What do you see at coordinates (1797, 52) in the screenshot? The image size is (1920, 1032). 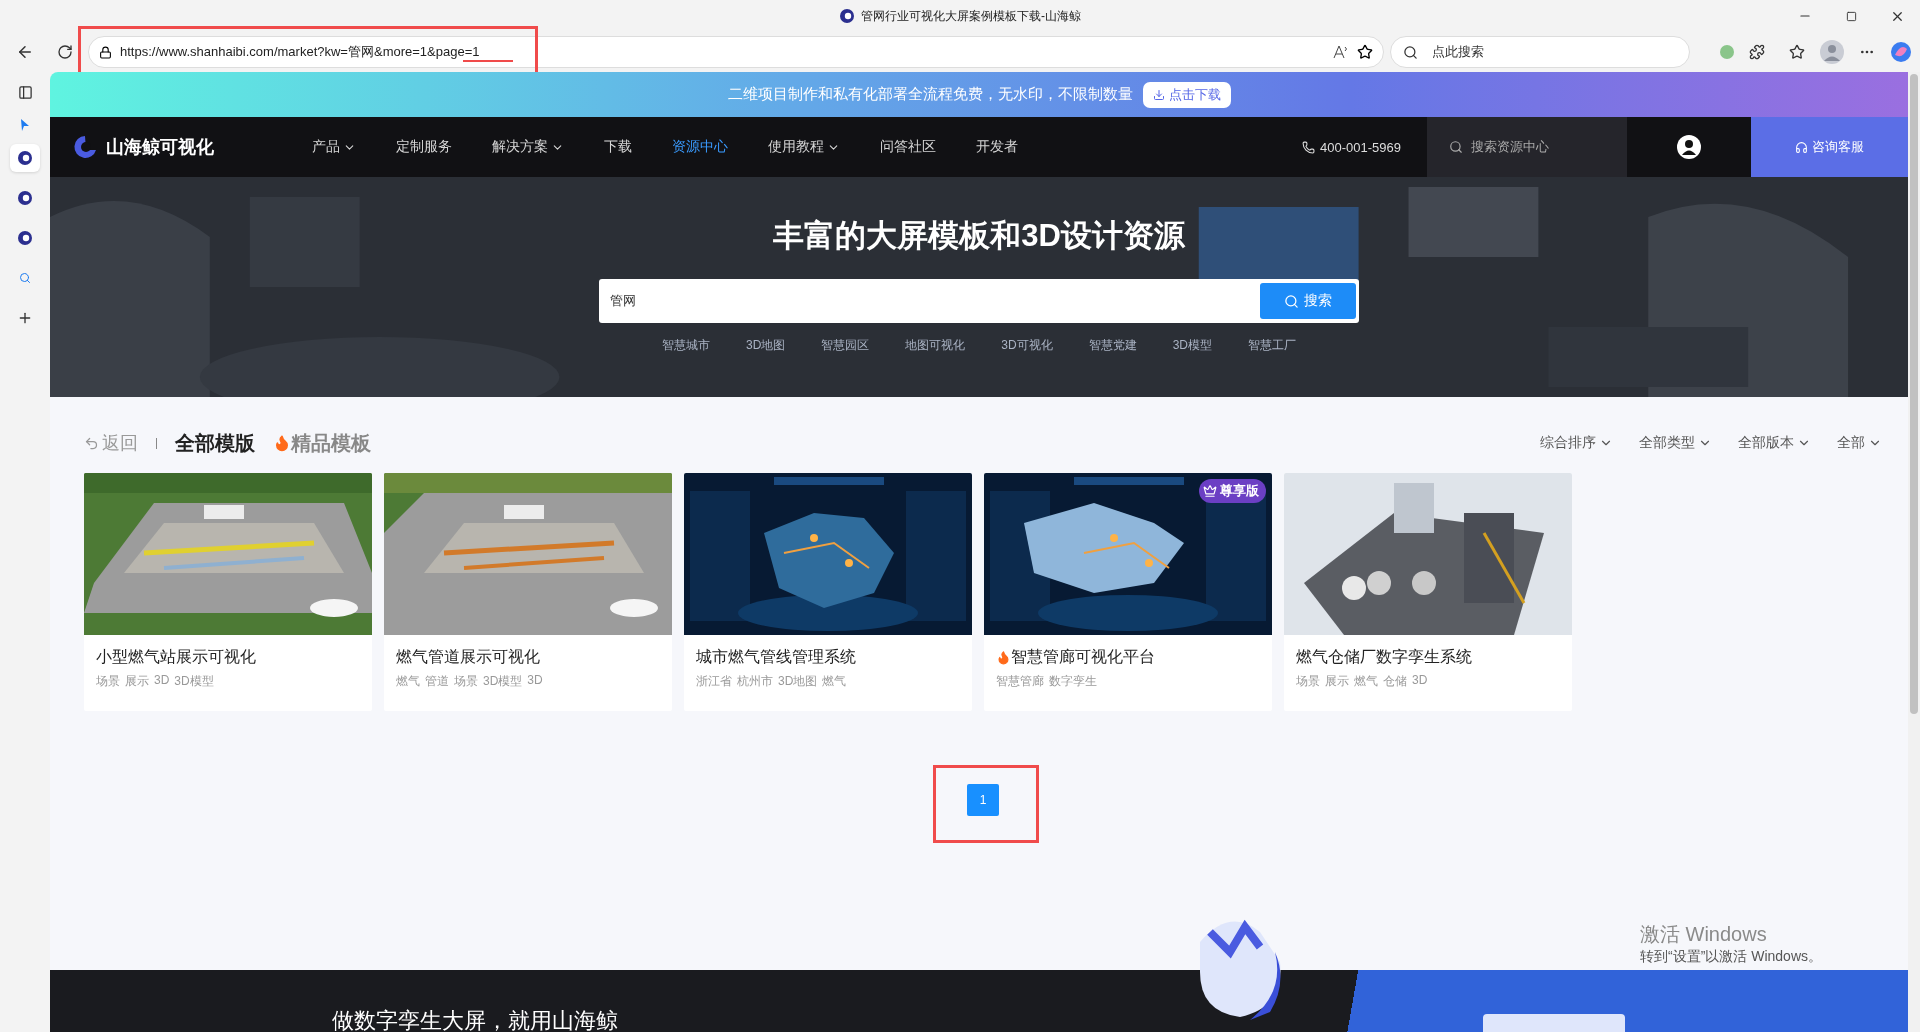 I see `star-icon` at bounding box center [1797, 52].